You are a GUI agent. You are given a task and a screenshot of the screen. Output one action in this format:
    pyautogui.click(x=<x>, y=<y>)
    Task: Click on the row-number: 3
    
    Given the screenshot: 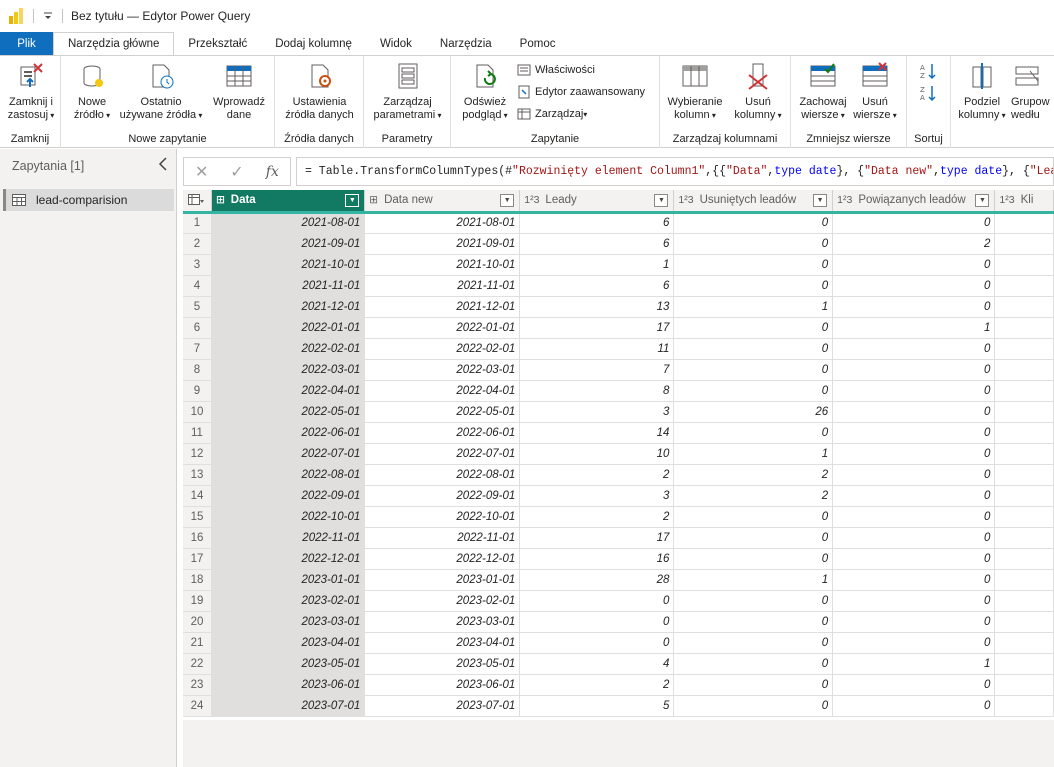 What is the action you would take?
    pyautogui.click(x=197, y=265)
    